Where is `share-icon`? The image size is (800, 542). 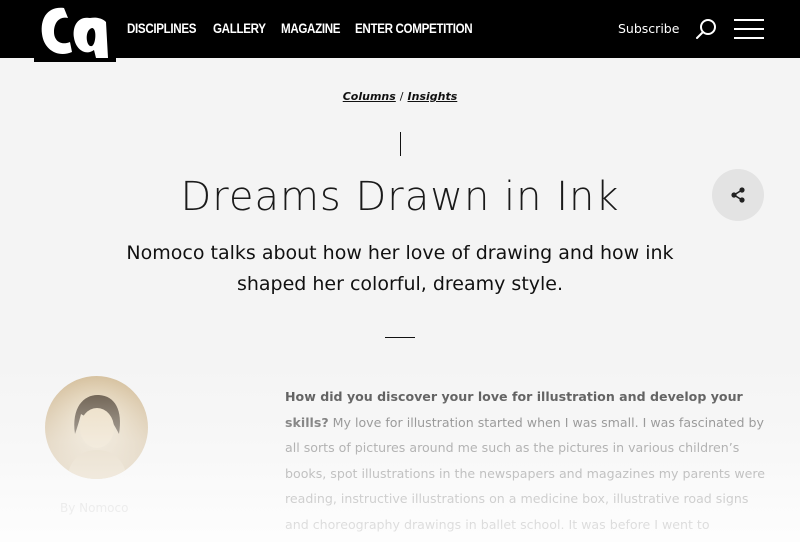 share-icon is located at coordinates (738, 195).